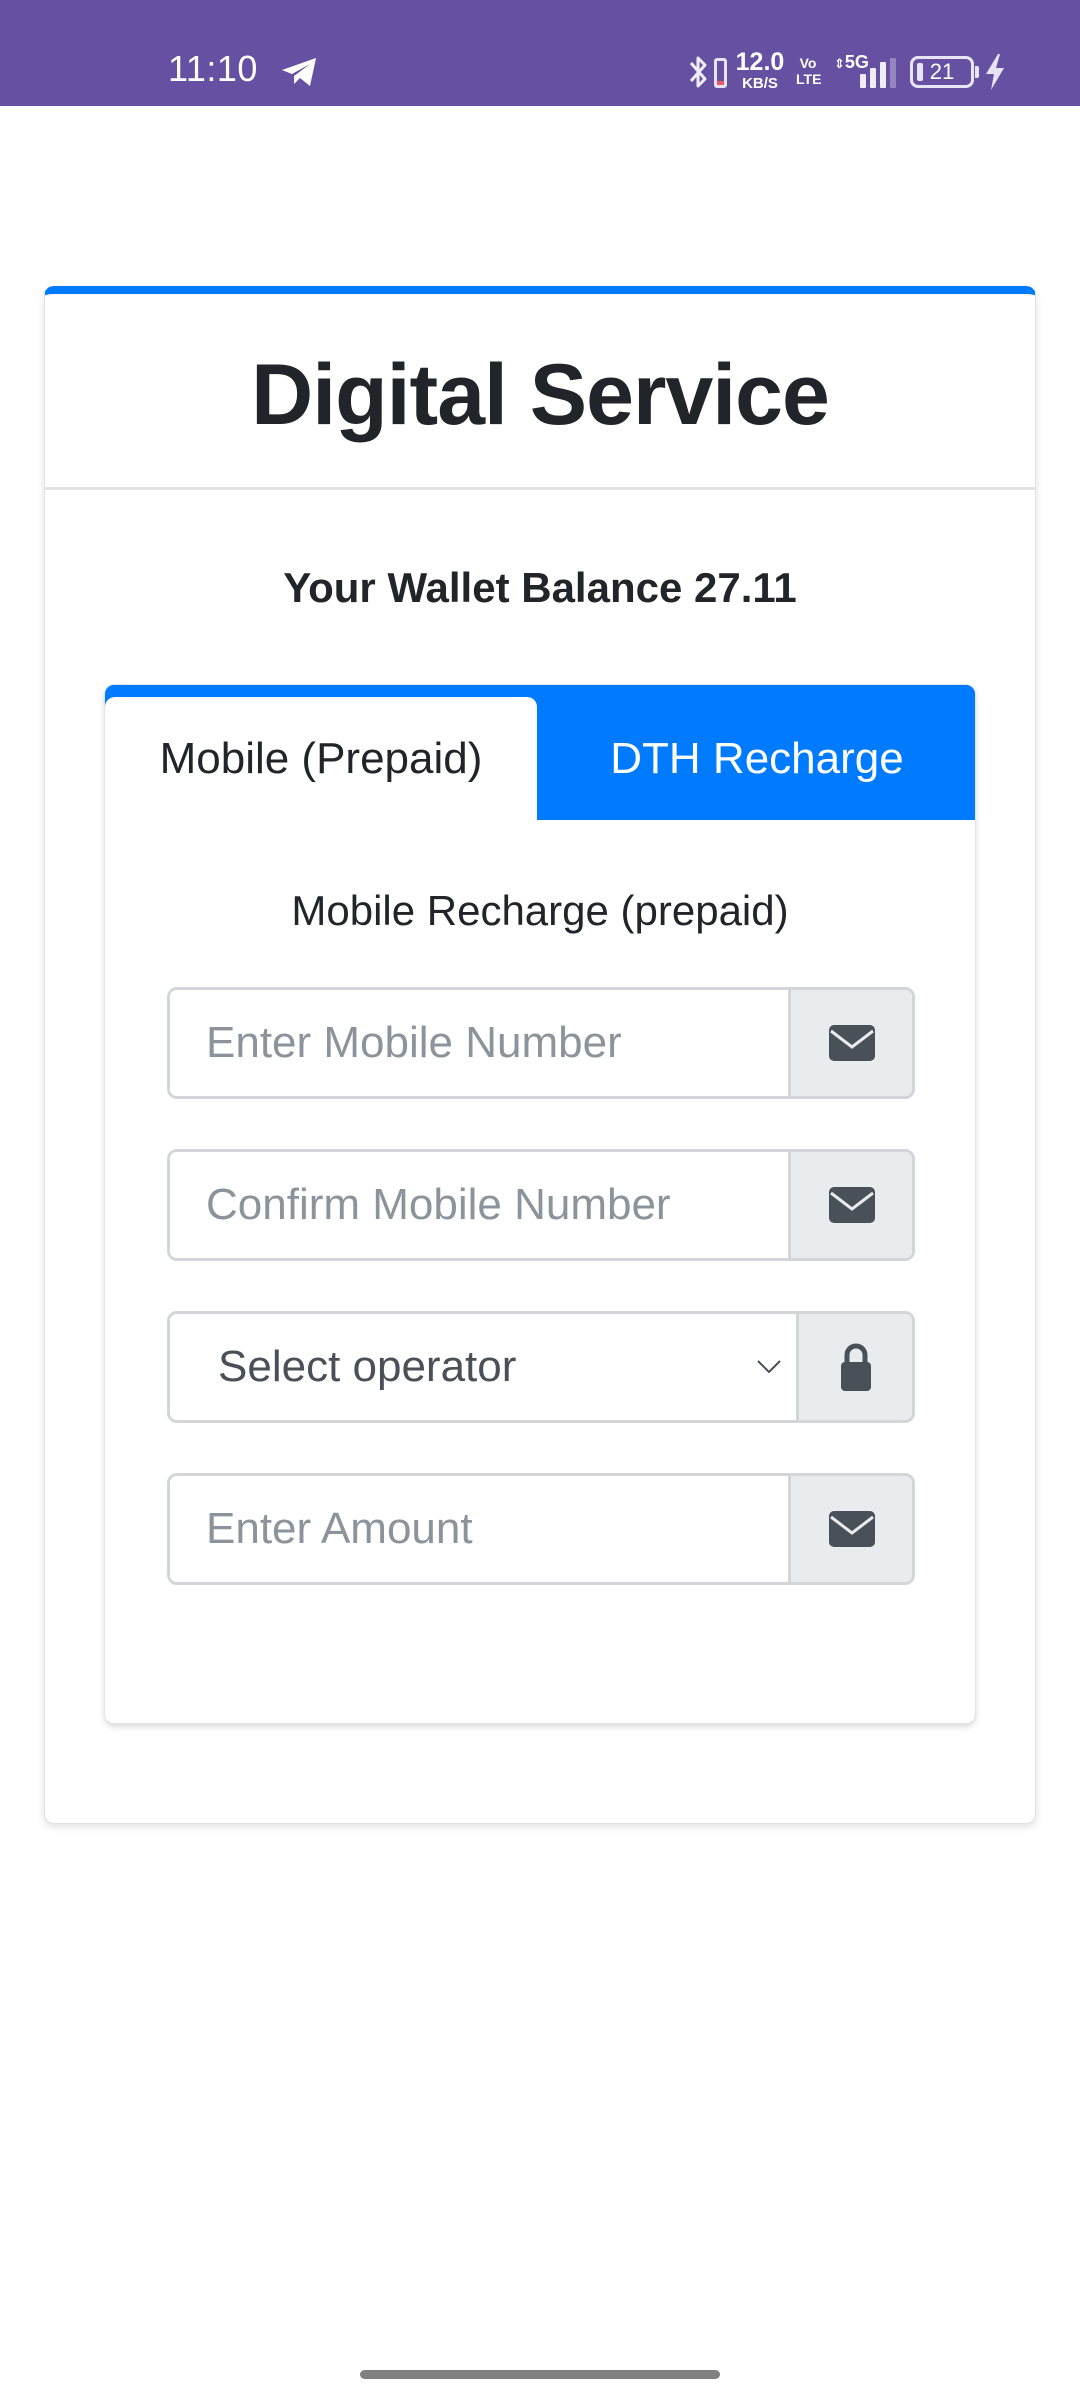 This screenshot has width=1080, height=2400. What do you see at coordinates (540, 910) in the screenshot?
I see `section-title: Mobile Recharge (prepaid)` at bounding box center [540, 910].